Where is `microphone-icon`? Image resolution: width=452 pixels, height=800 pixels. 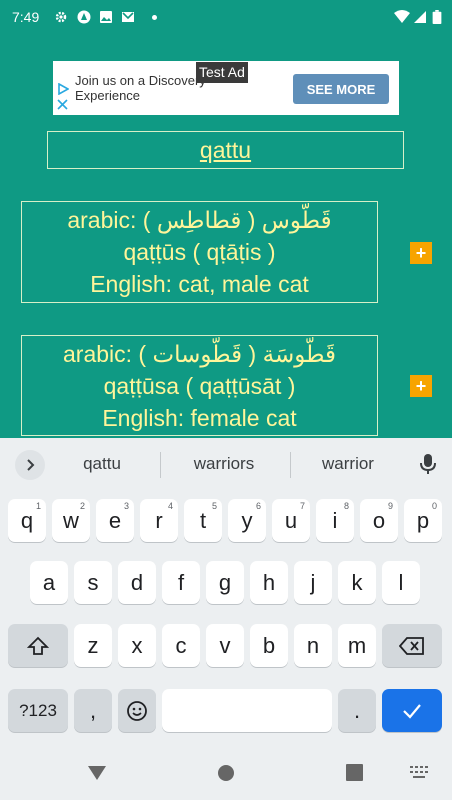
microphone-icon is located at coordinates (428, 464).